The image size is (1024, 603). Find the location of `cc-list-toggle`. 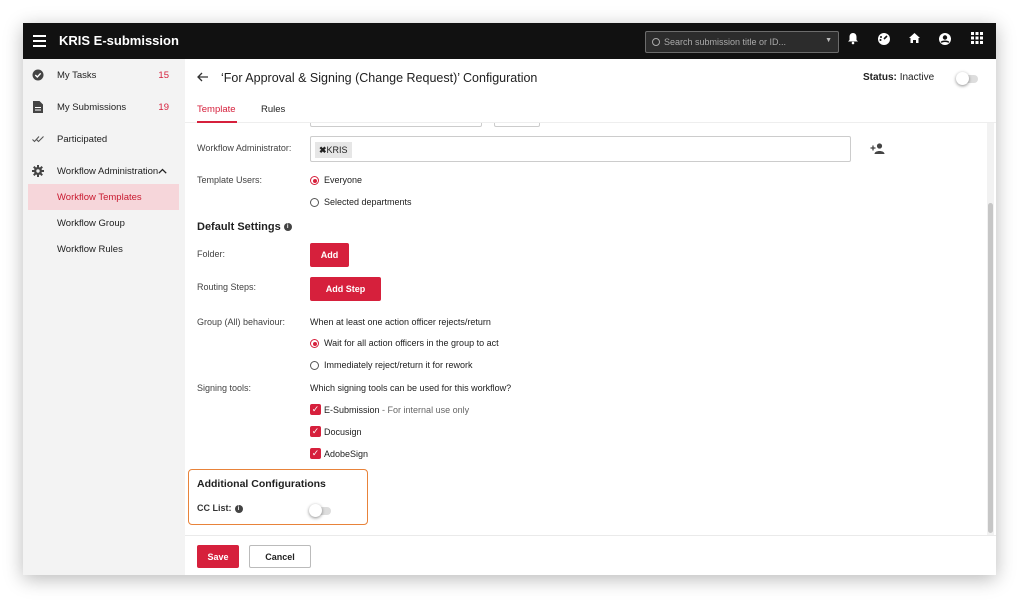

cc-list-toggle is located at coordinates (320, 510).